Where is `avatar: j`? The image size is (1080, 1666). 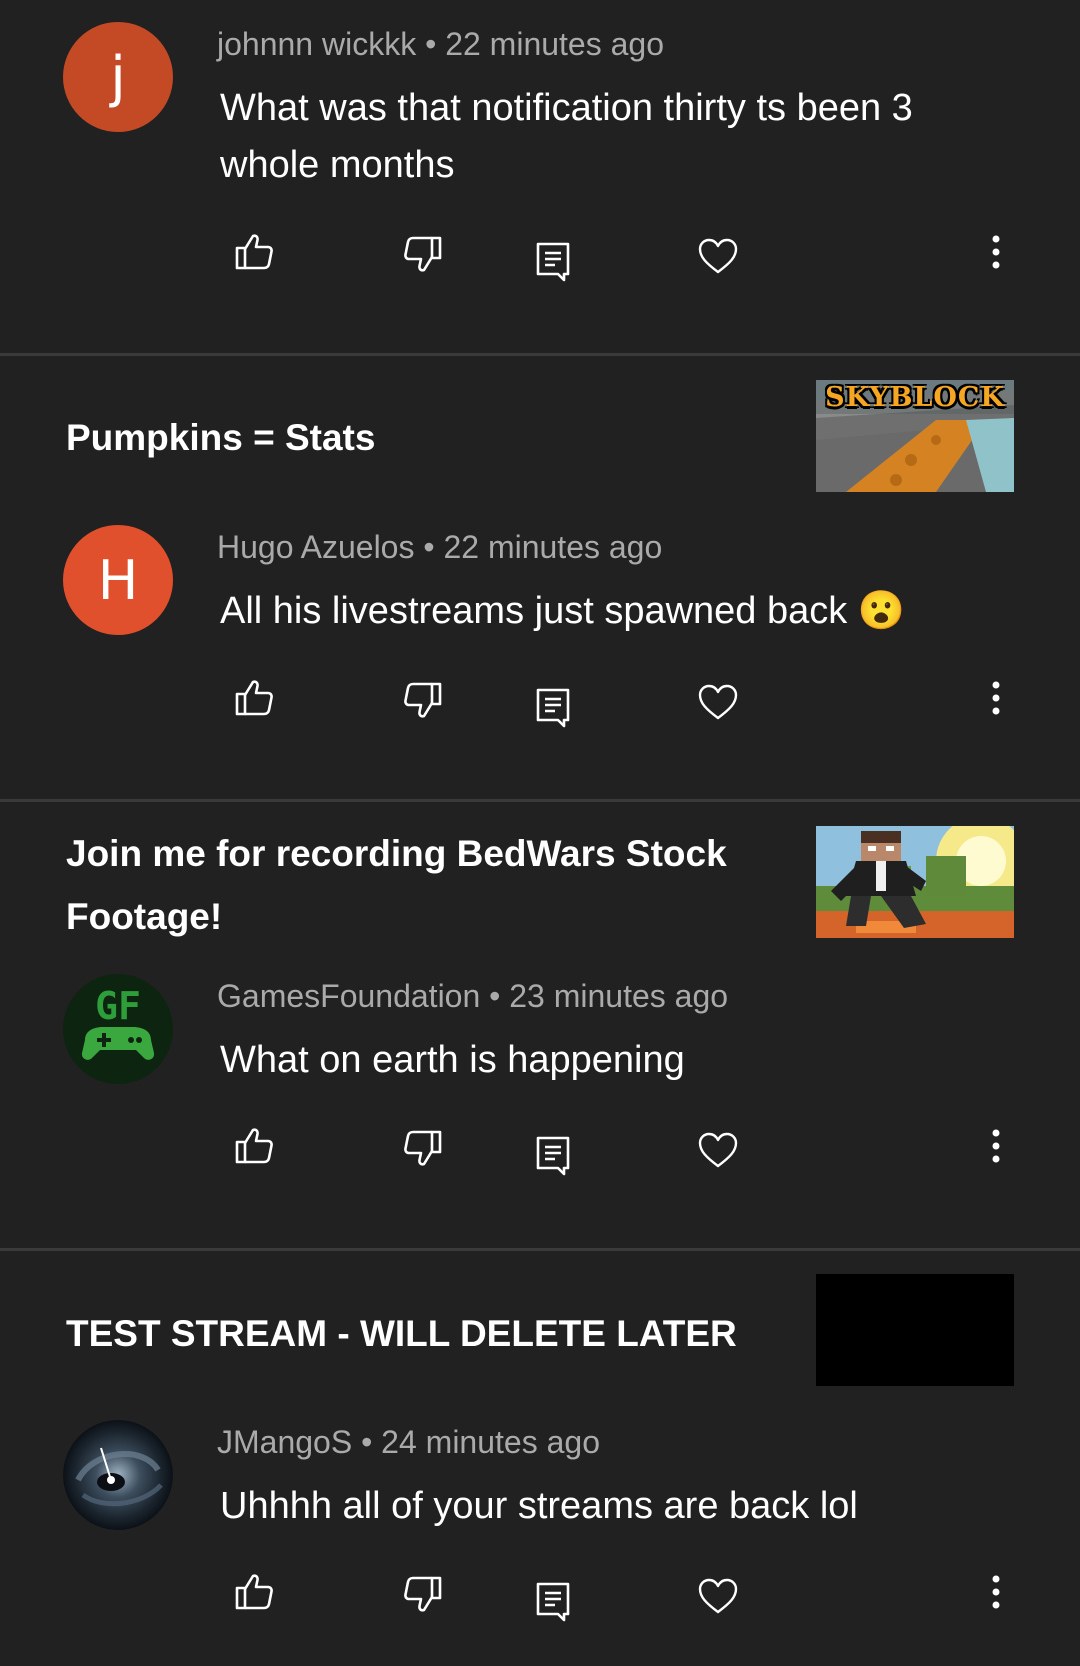
avatar: j is located at coordinates (118, 77).